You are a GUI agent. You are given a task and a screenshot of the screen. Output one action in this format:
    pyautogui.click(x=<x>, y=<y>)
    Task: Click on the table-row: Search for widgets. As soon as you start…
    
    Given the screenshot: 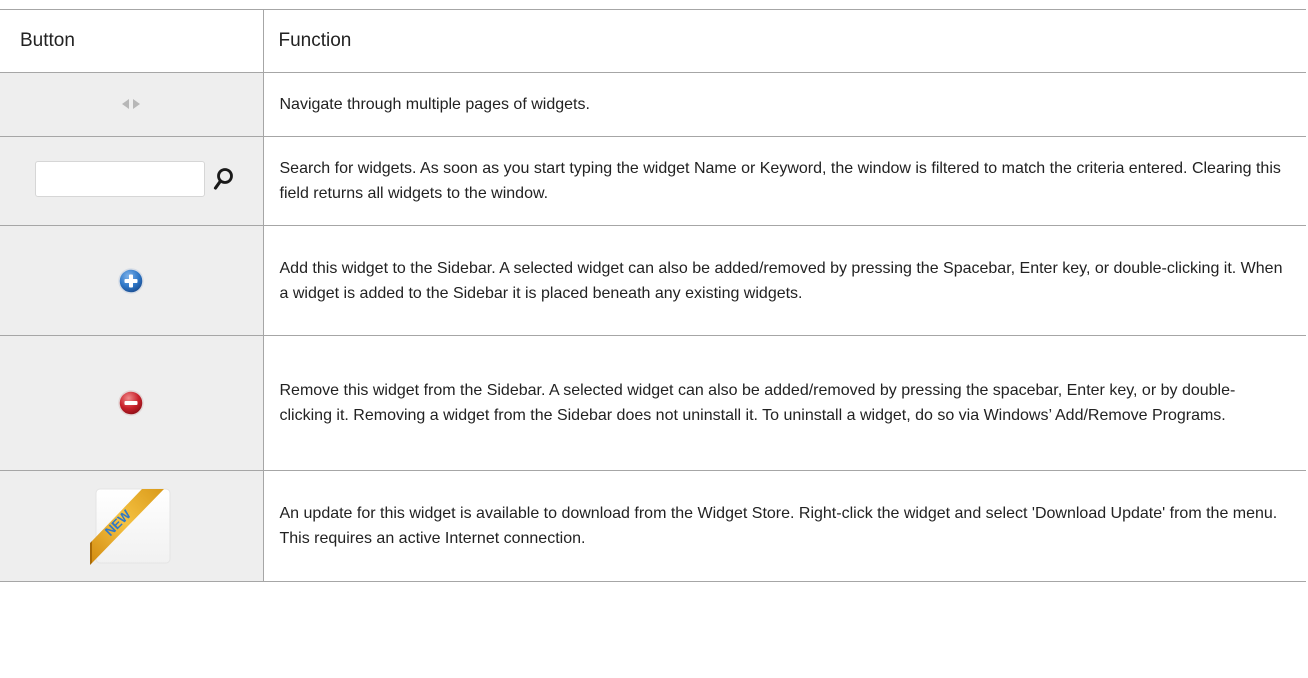 What is the action you would take?
    pyautogui.click(x=653, y=181)
    